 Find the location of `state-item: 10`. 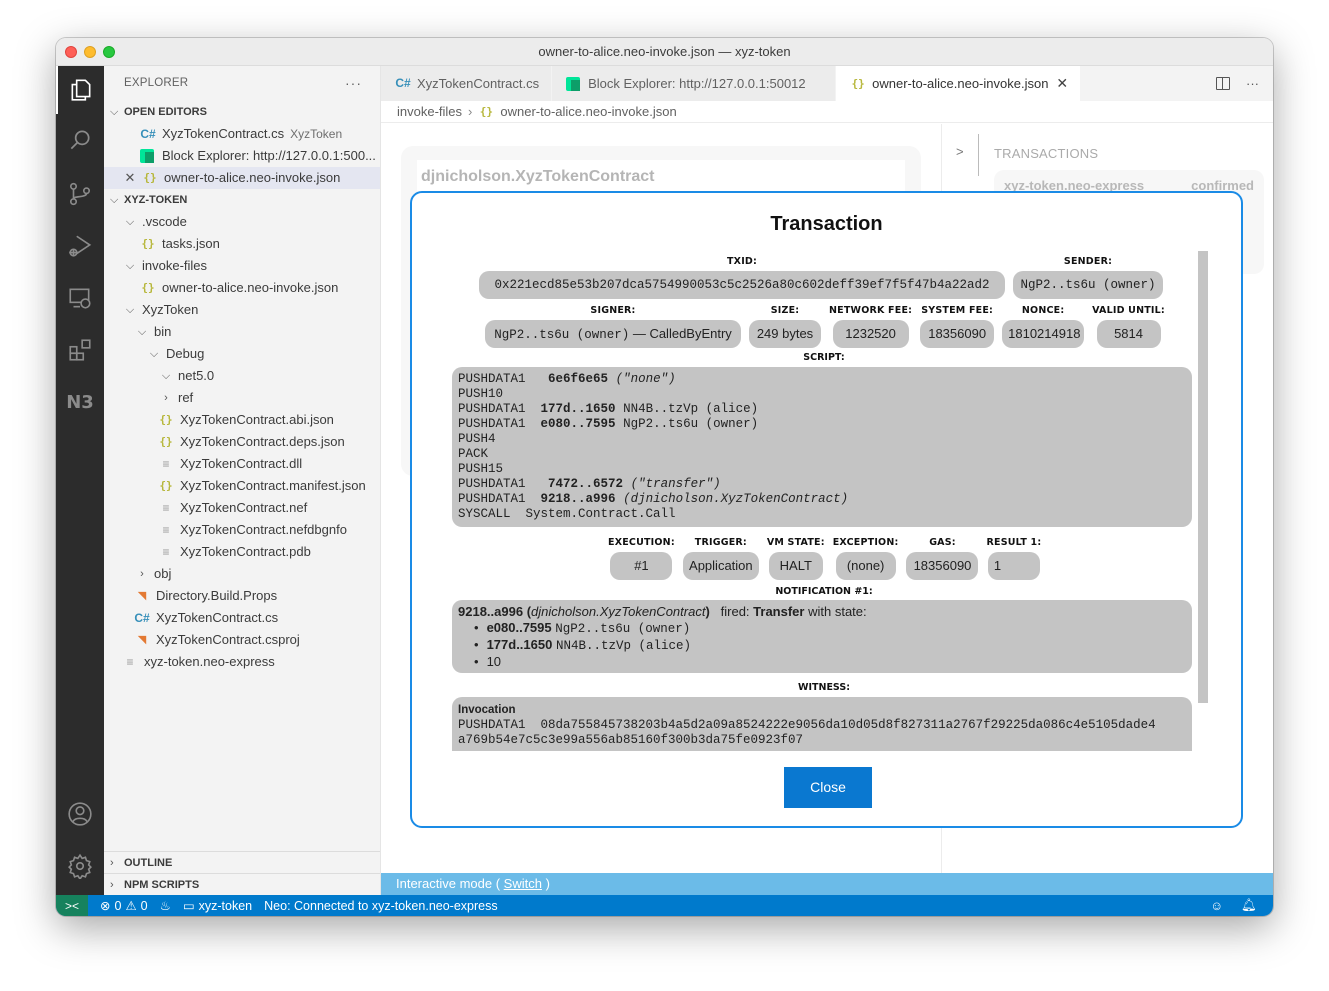

state-item: 10 is located at coordinates (830, 662).